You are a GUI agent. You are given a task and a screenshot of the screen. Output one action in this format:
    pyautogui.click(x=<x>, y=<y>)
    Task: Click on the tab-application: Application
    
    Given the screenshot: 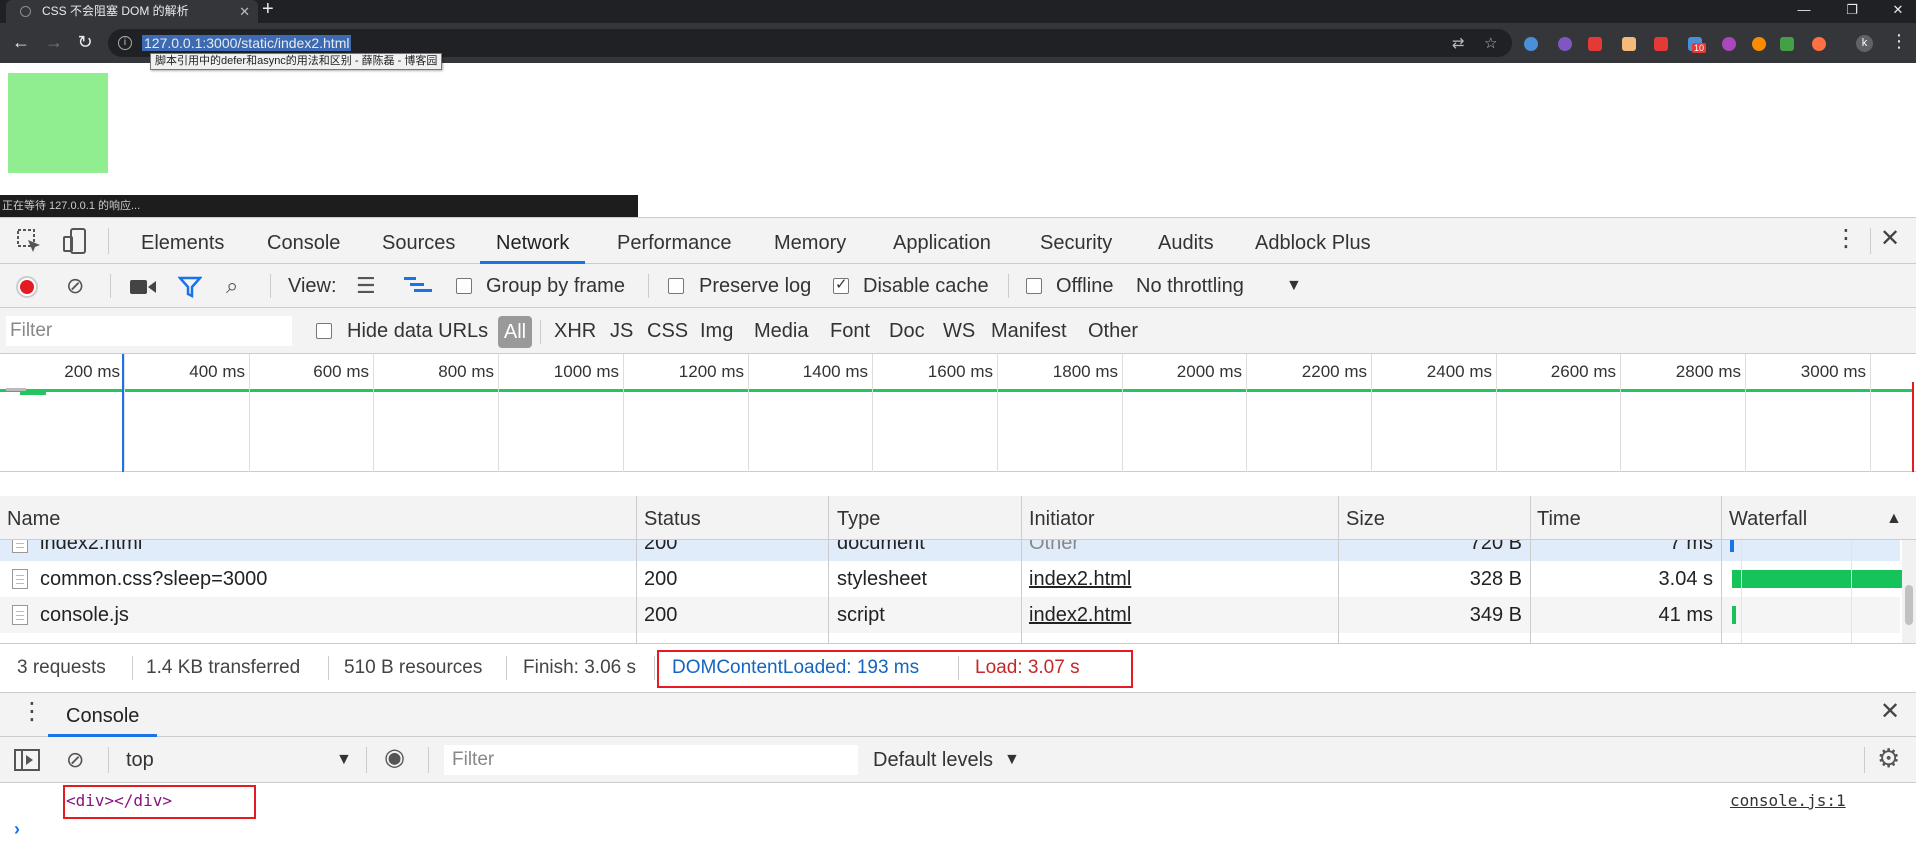 What is the action you would take?
    pyautogui.click(x=942, y=241)
    